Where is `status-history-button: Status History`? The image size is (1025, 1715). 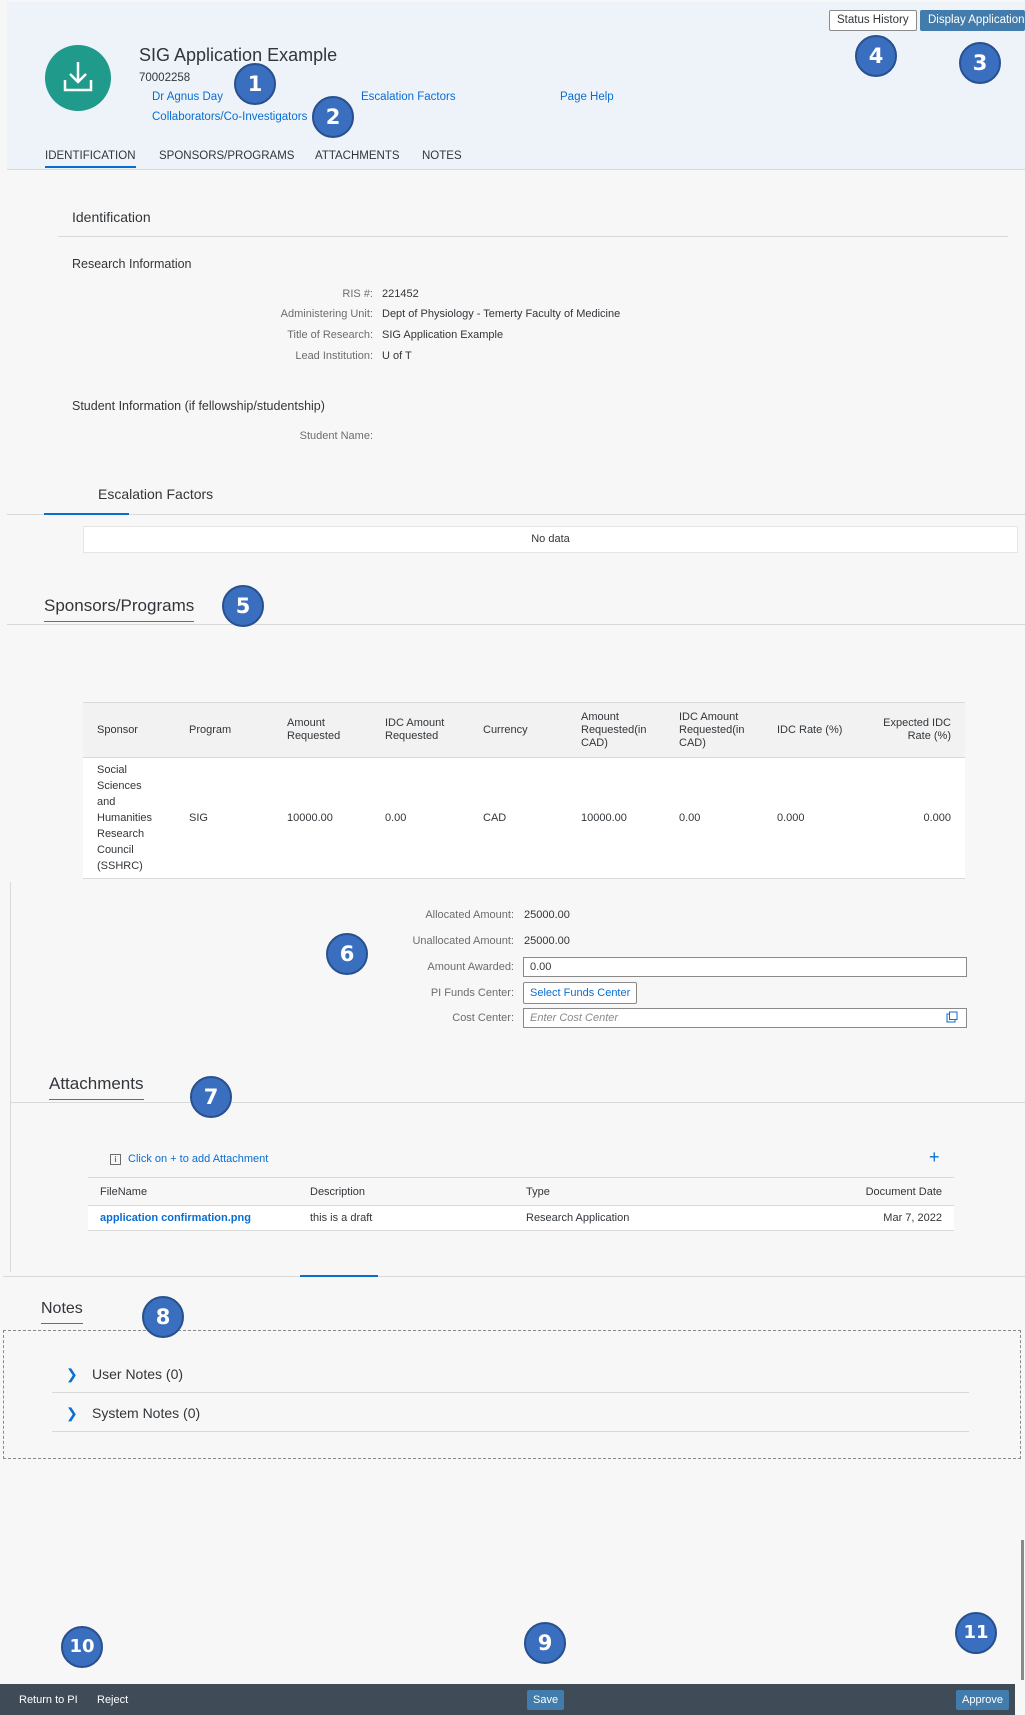
status-history-button: Status History is located at coordinates (873, 20).